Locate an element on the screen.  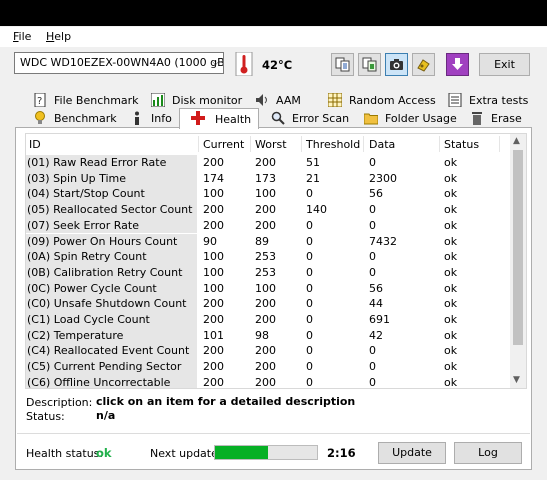
trash-icon is located at coordinates (477, 118).